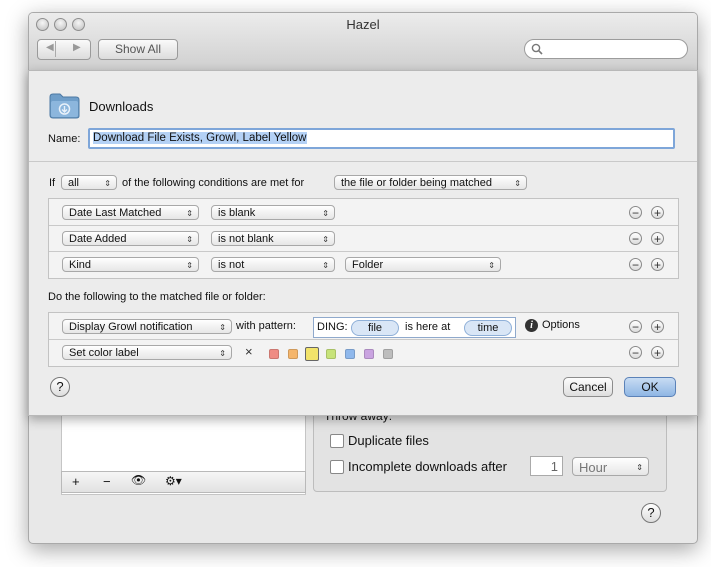 The height and width of the screenshot is (567, 711). What do you see at coordinates (64, 139) in the screenshot?
I see `name-label: Name:` at bounding box center [64, 139].